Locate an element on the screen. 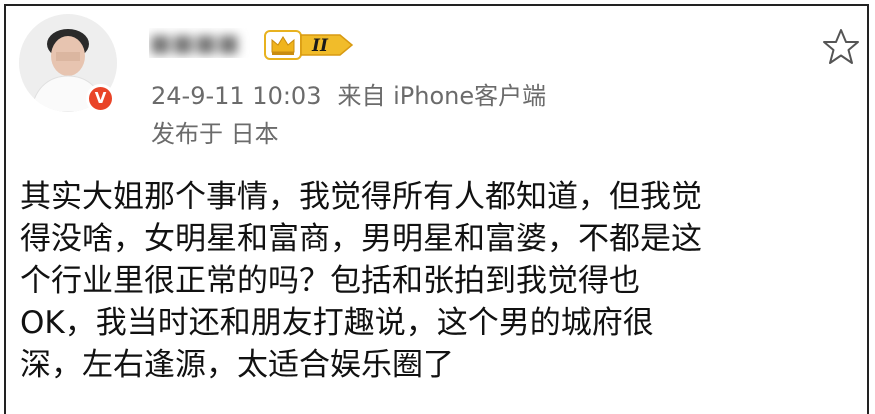  level-badge-label: II is located at coordinates (320, 46).